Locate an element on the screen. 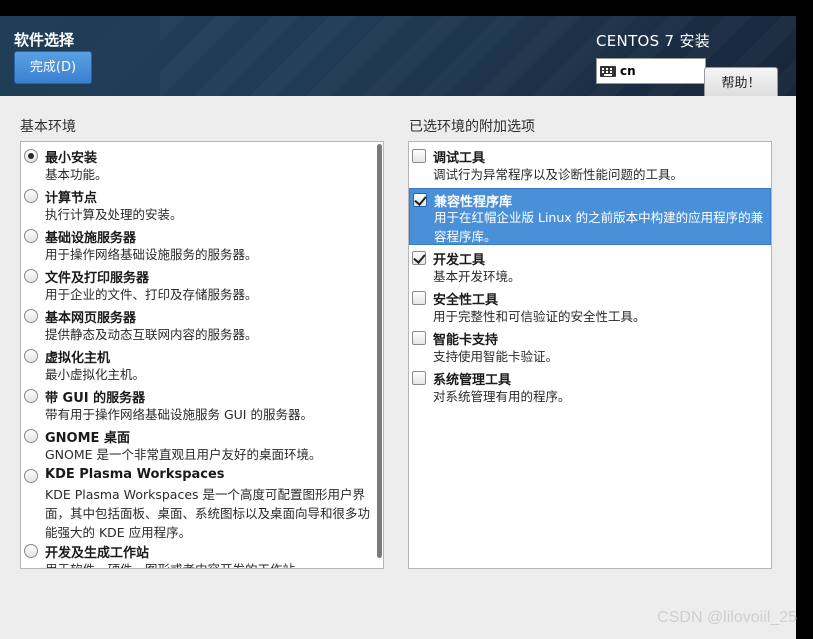 Image resolution: width=813 pixels, height=639 pixels. env-item-desc: 最小虚拟化主机。 is located at coordinates (95, 374).